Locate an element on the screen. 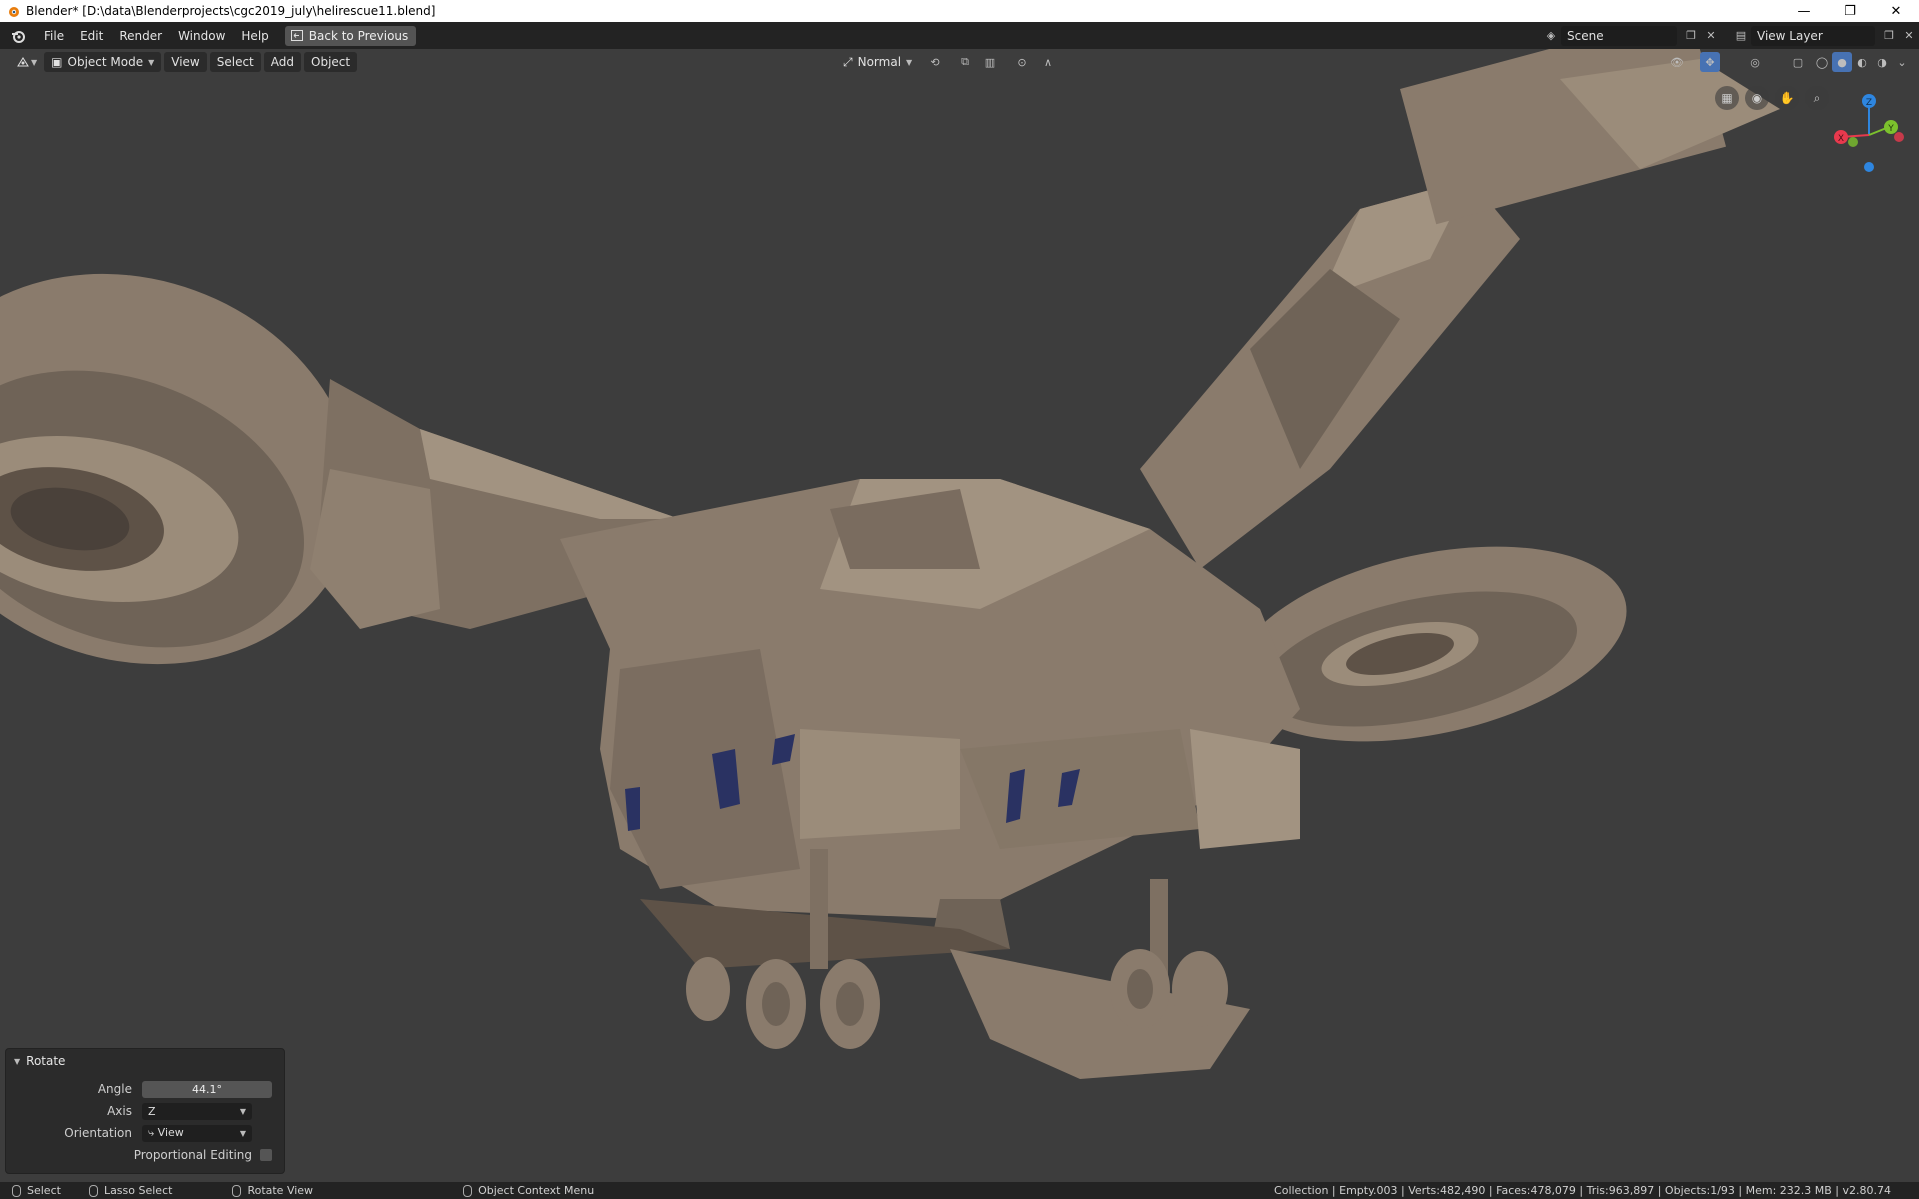 Image resolution: width=1919 pixels, height=1199 pixels. orientation-row: Orientation ⤷ View ▼ is located at coordinates (146, 1133).